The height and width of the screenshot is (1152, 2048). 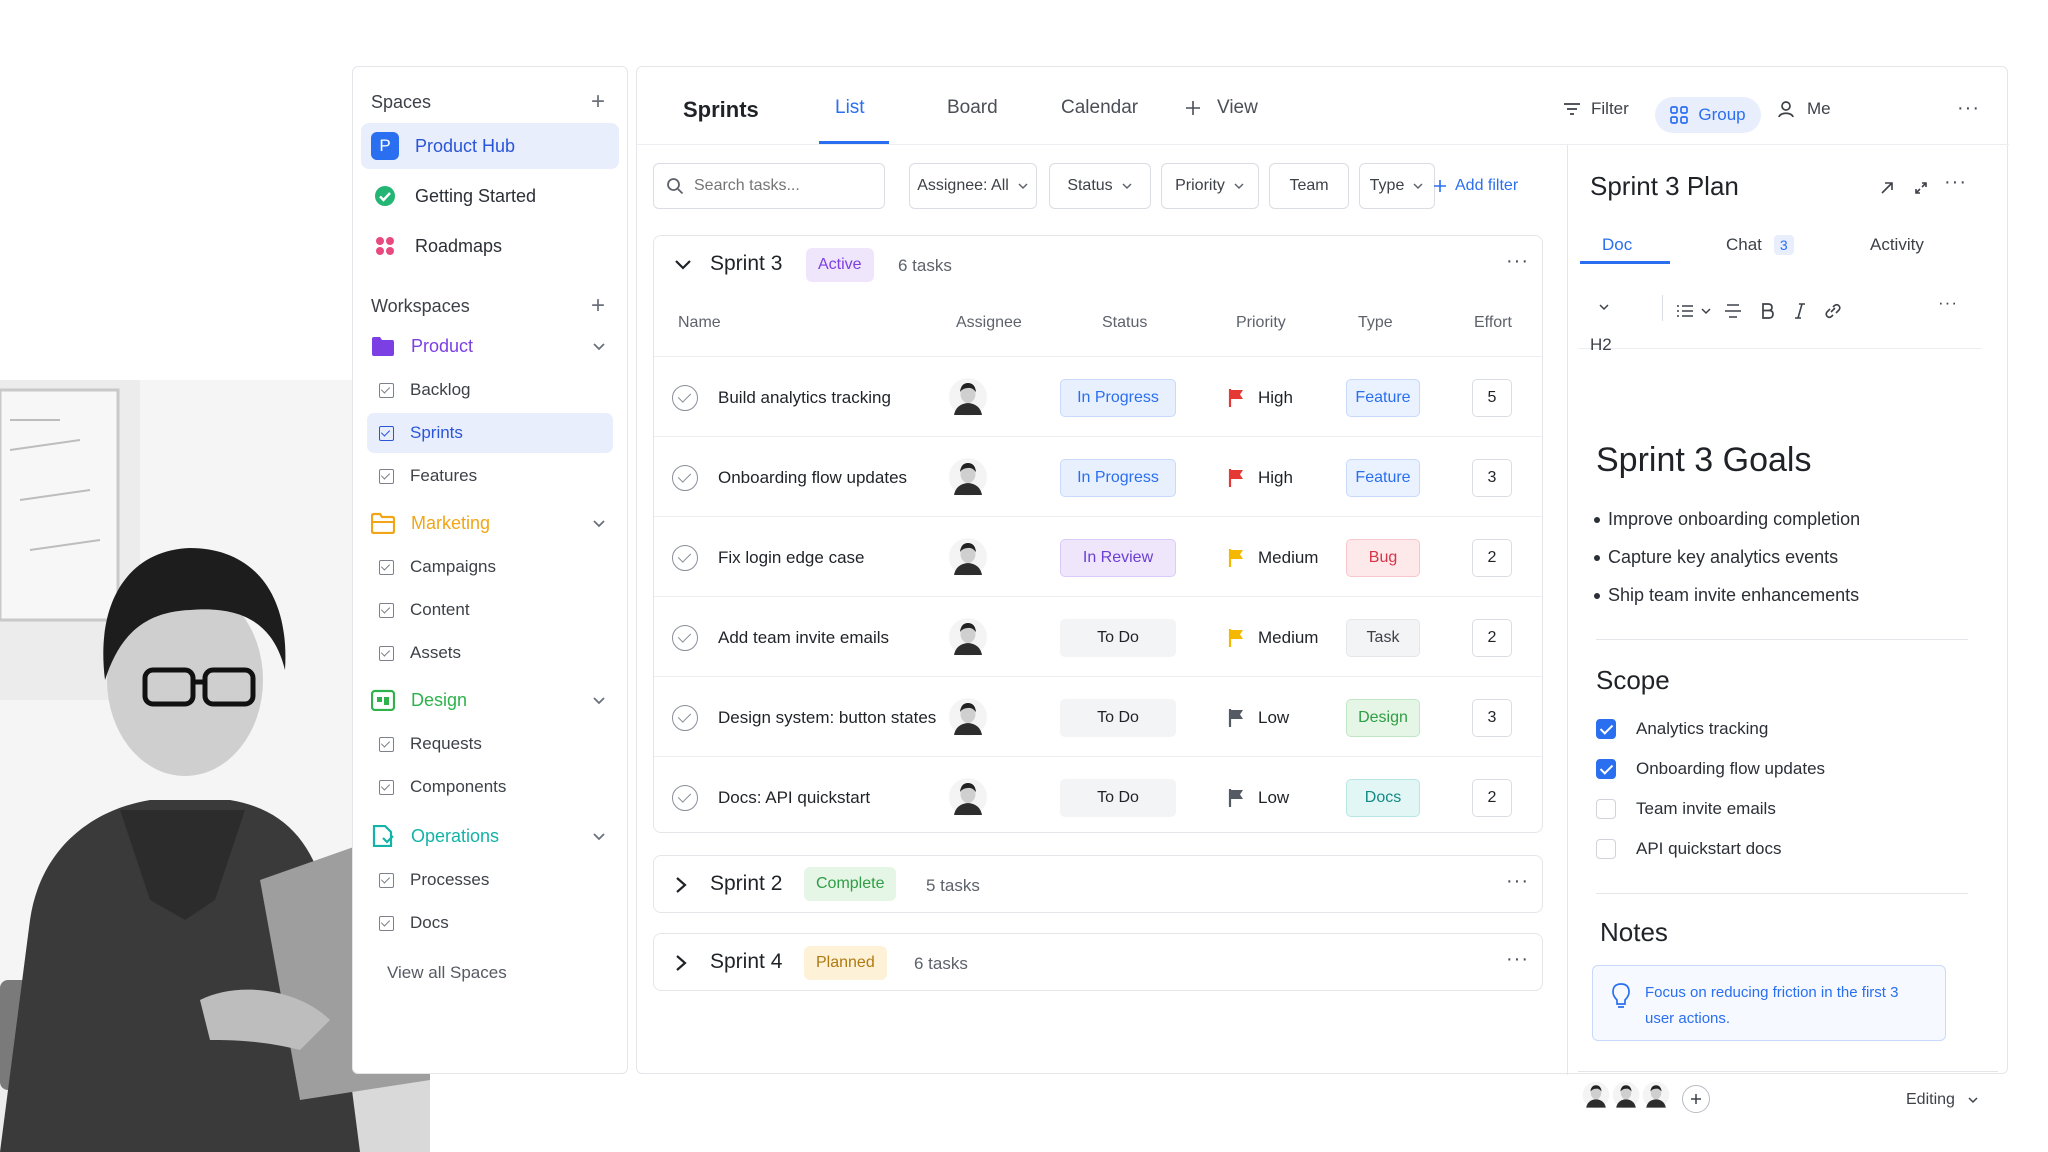 I want to click on sidebar-item-campaigns: Campaigns, so click(x=490, y=567).